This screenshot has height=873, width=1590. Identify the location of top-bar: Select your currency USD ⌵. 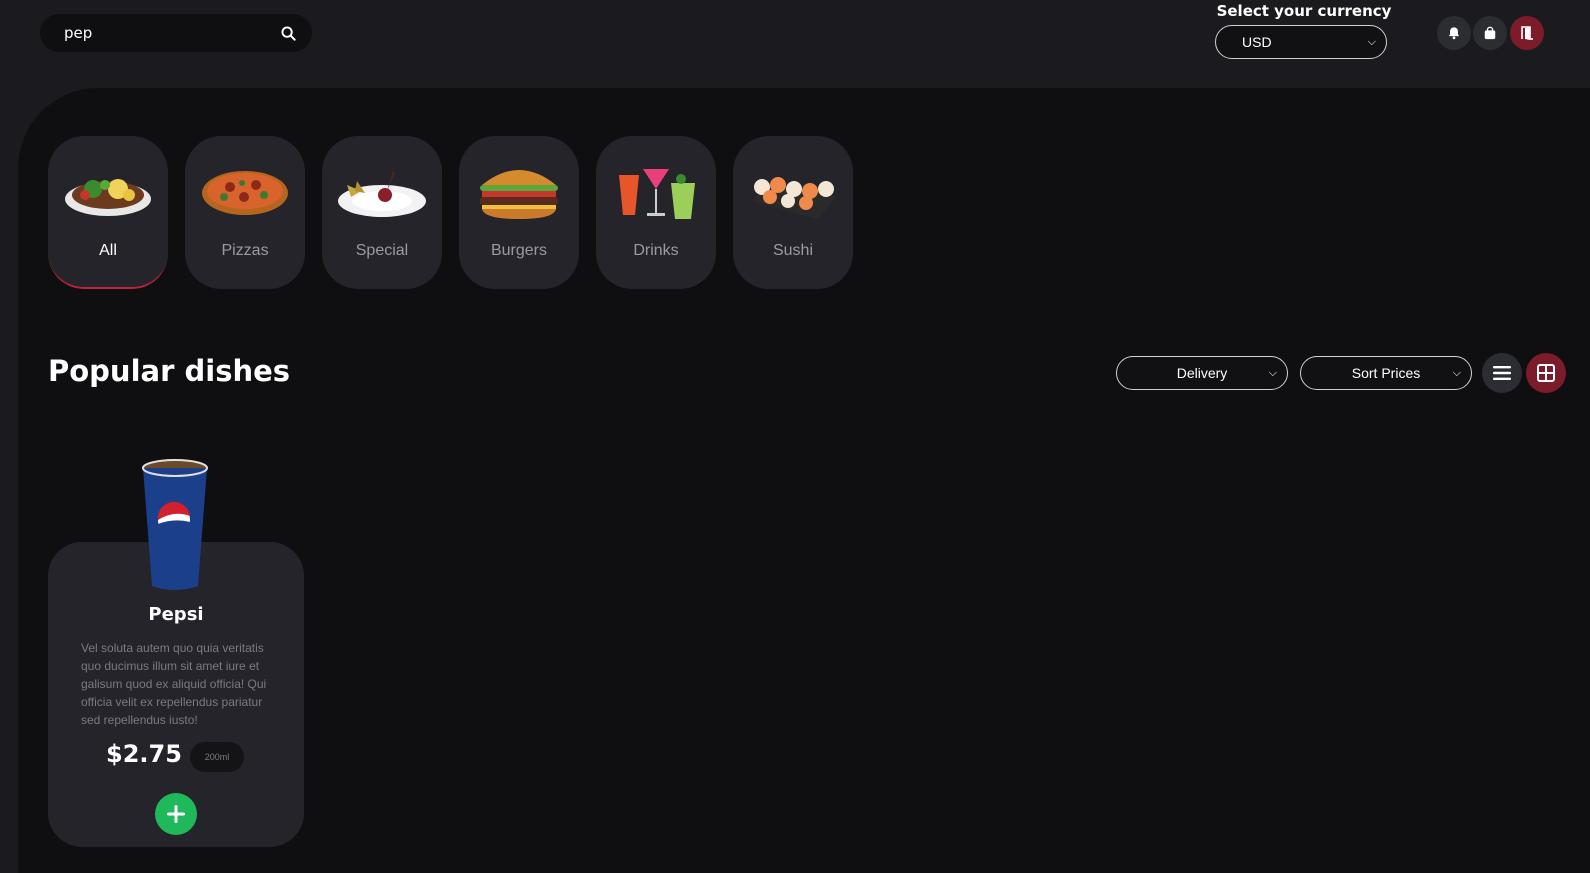
(795, 44).